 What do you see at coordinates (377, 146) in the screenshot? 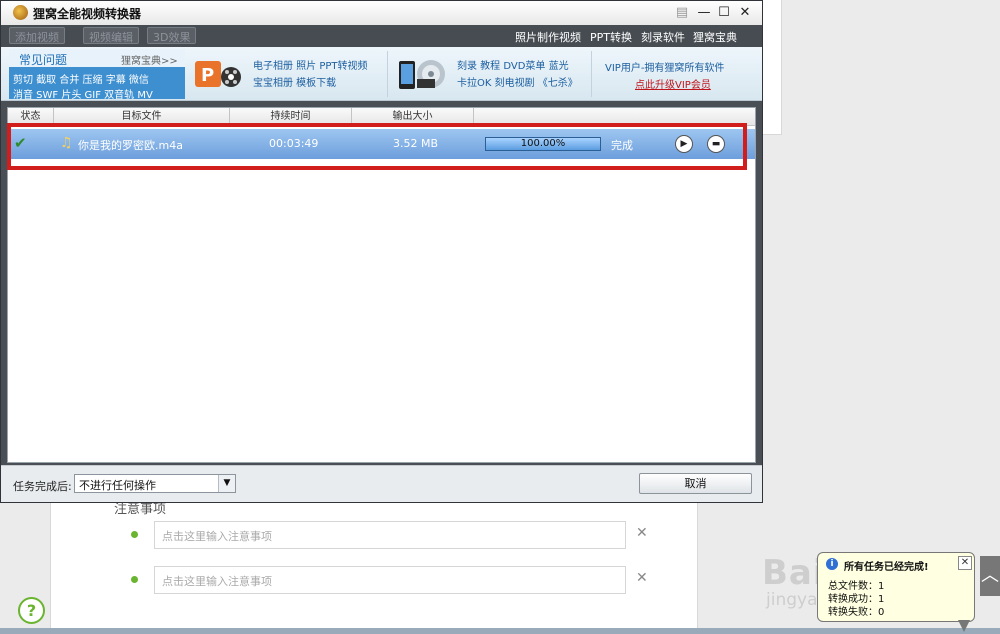
I see `highlight-box` at bounding box center [377, 146].